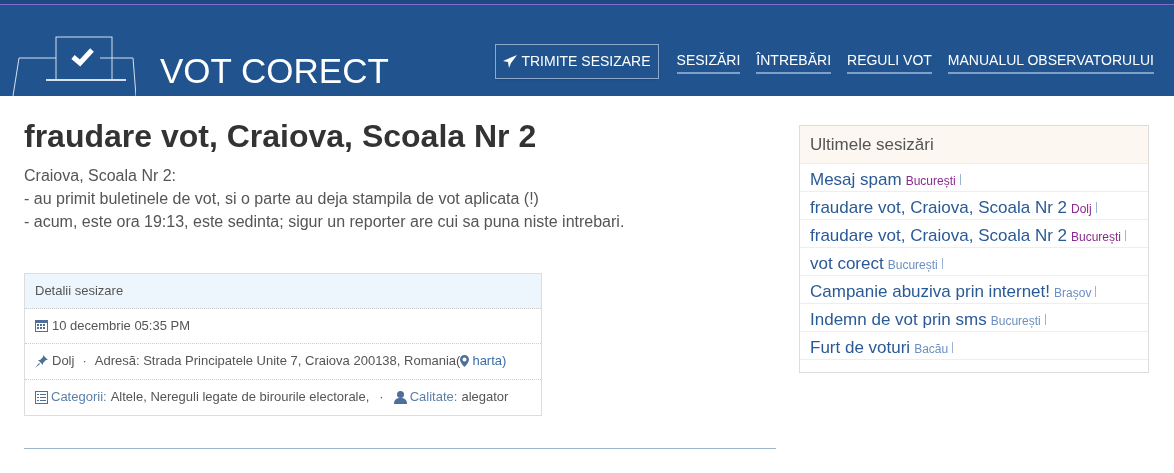 The height and width of the screenshot is (473, 1174). I want to click on user-icon, so click(400, 397).